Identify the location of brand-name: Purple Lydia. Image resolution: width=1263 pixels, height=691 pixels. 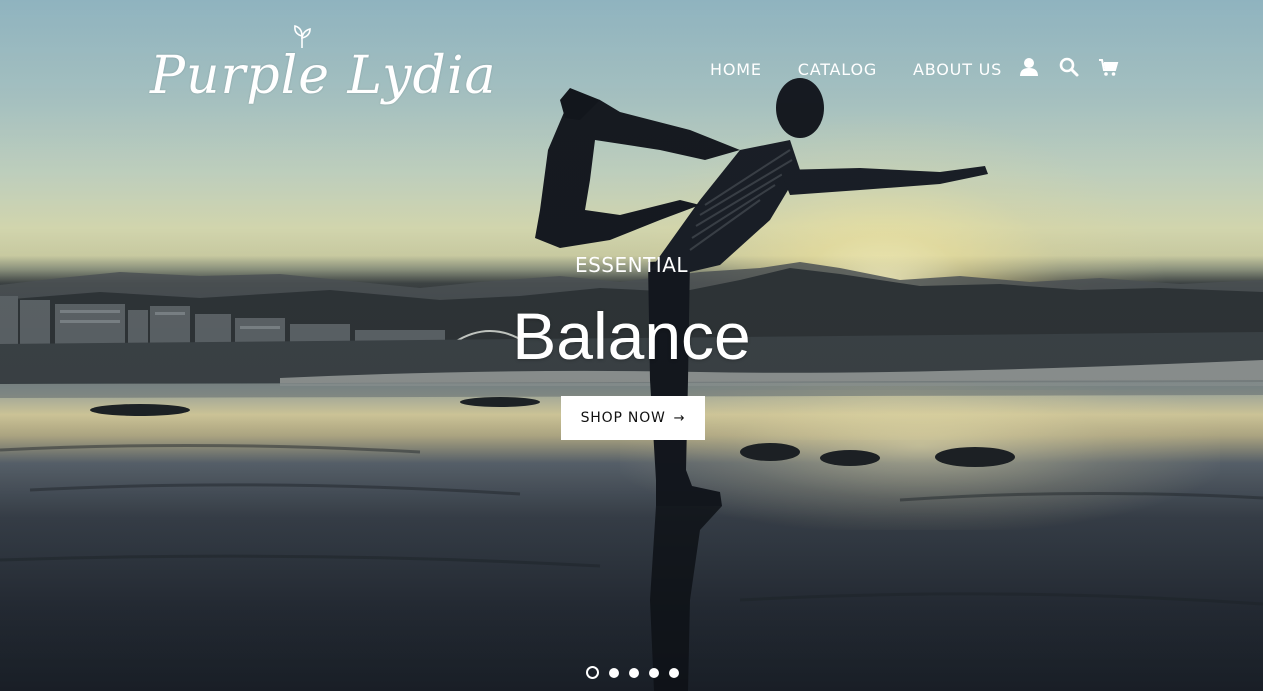
(323, 76).